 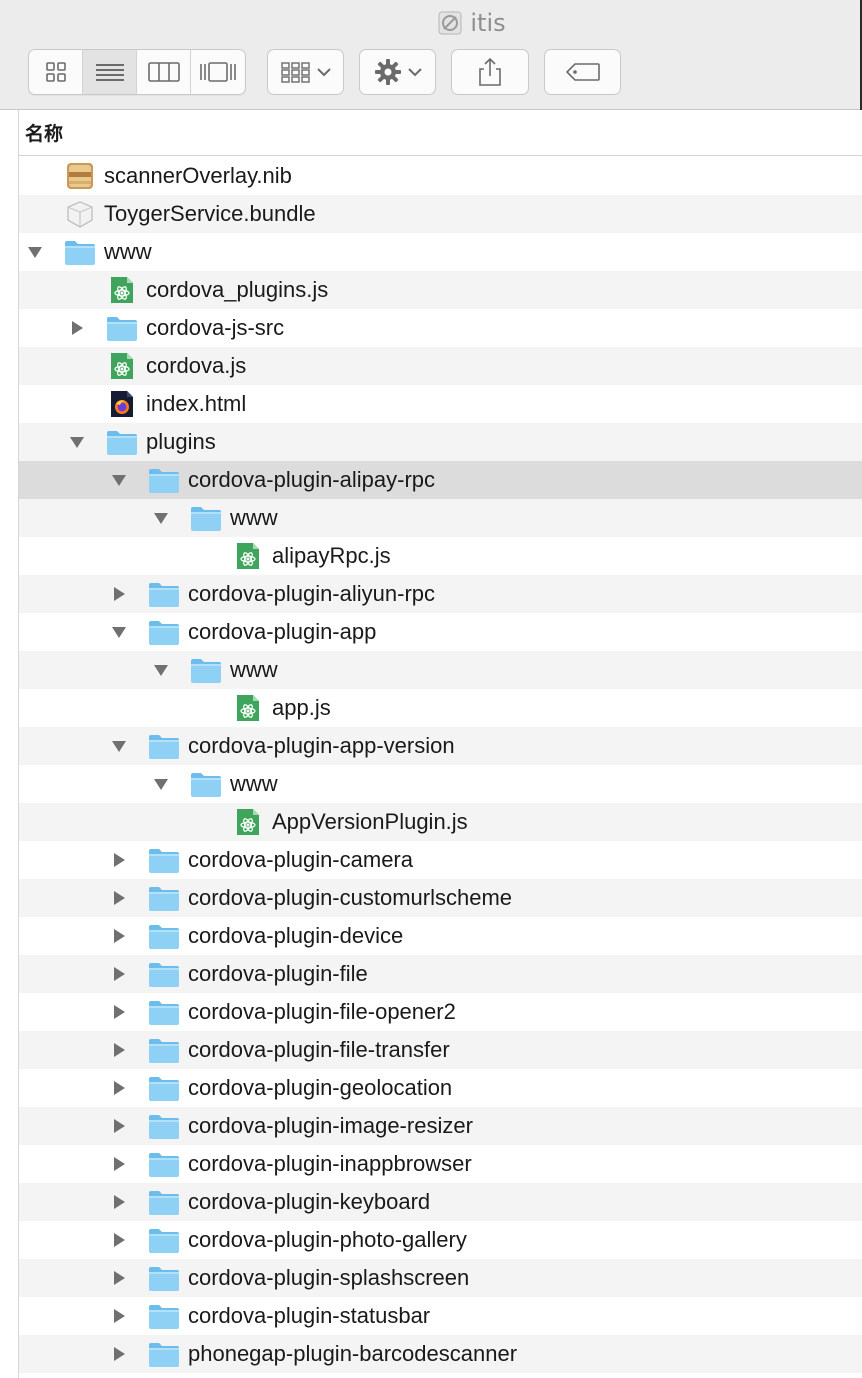 I want to click on folder-row: cordova-plugin-app, so click(x=440, y=632).